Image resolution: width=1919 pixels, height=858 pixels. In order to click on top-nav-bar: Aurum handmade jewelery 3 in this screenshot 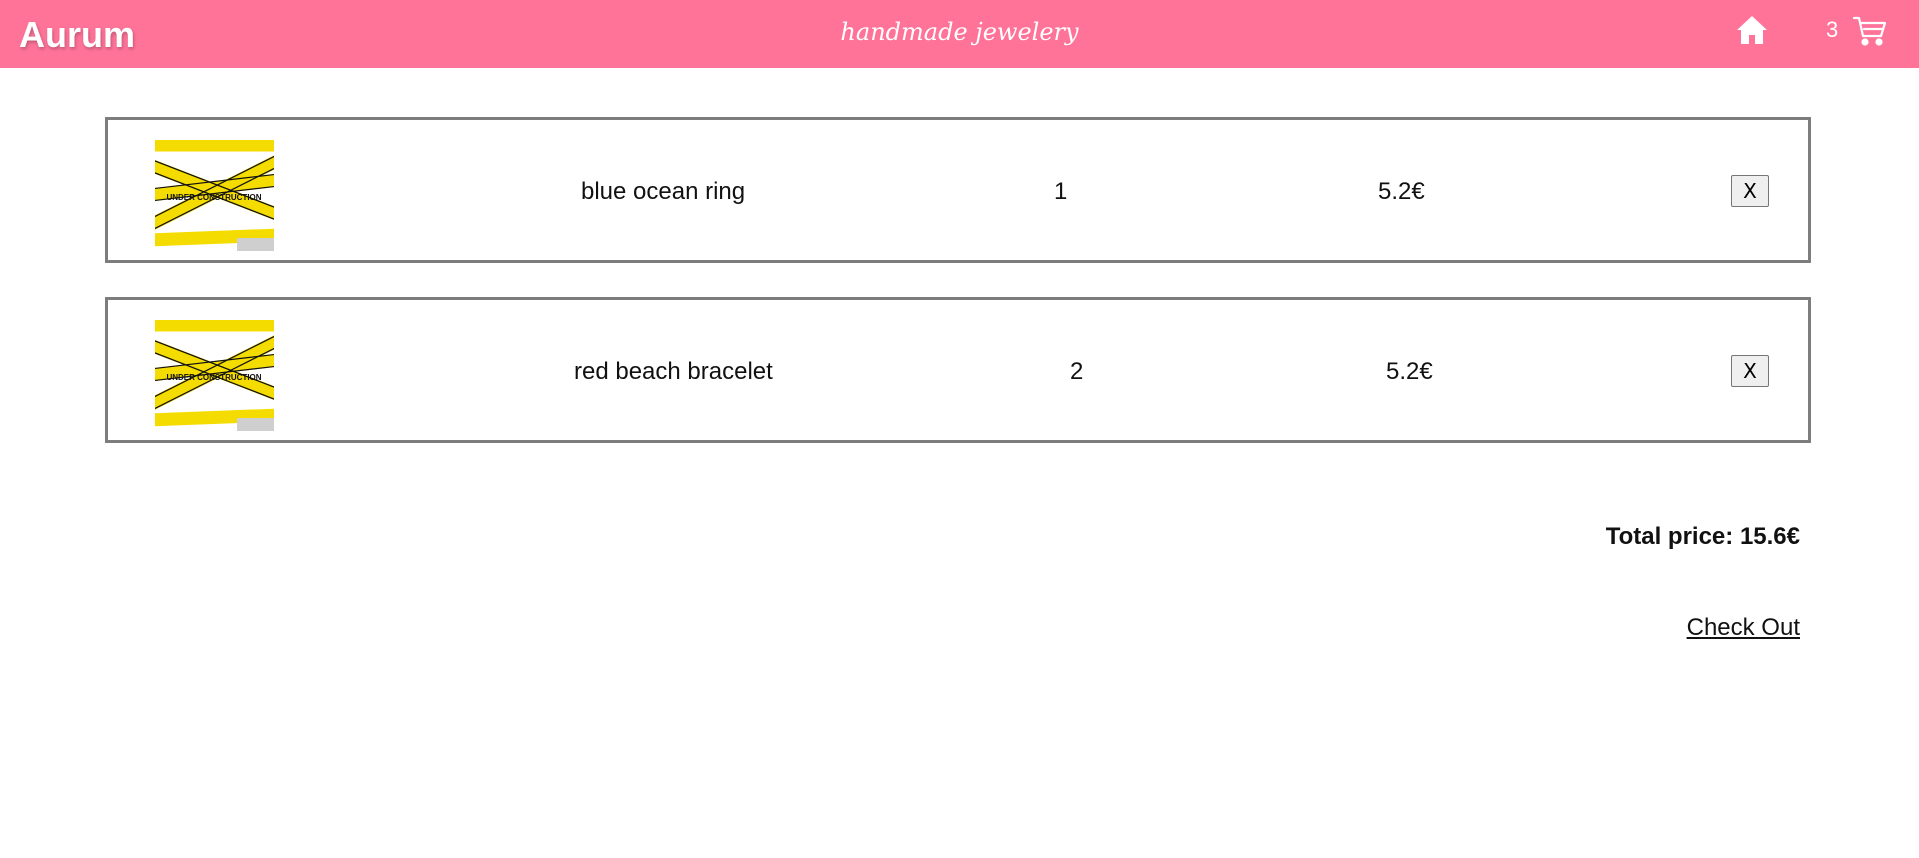, I will do `click(959, 34)`.